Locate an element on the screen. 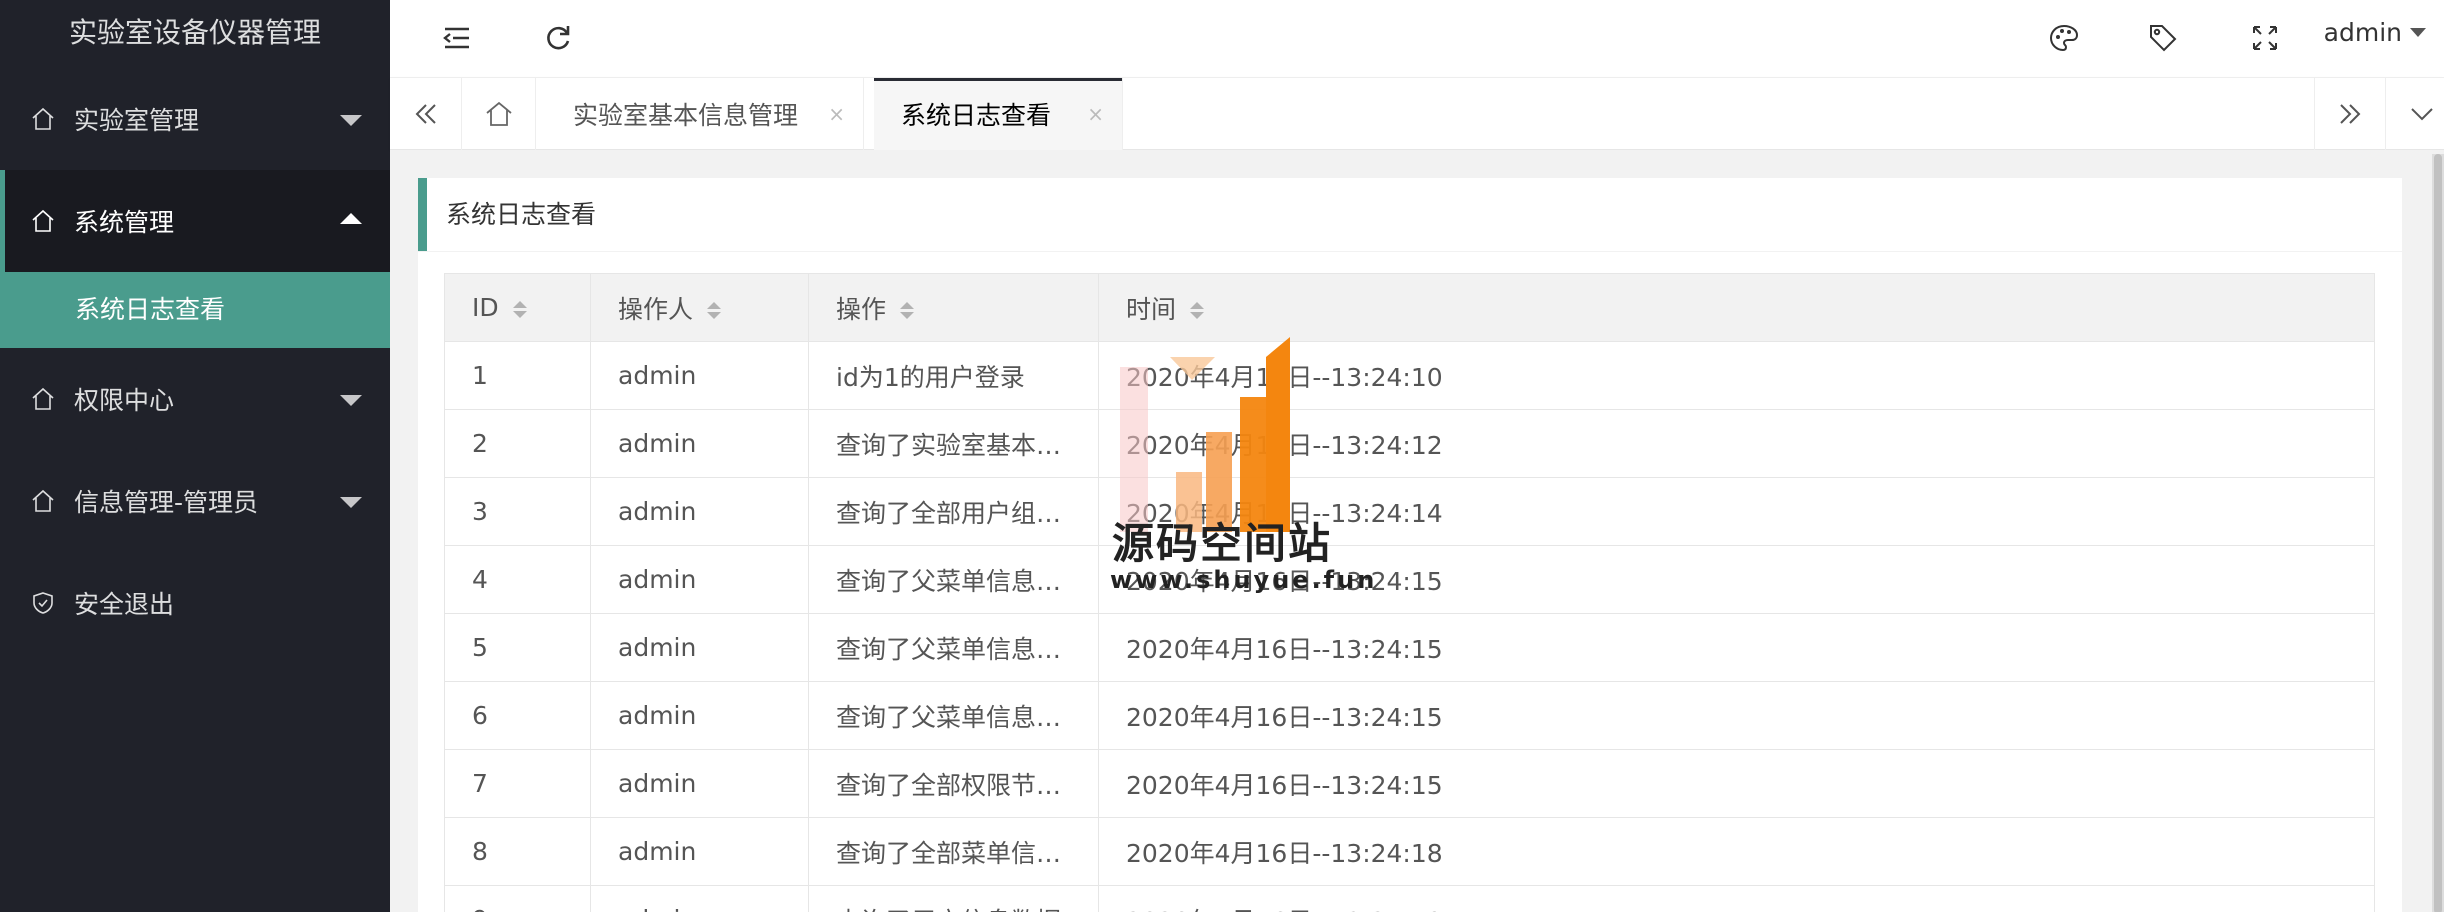 This screenshot has width=2444, height=912. sidebar-subitem-system-log: 系统日志查看 is located at coordinates (195, 310).